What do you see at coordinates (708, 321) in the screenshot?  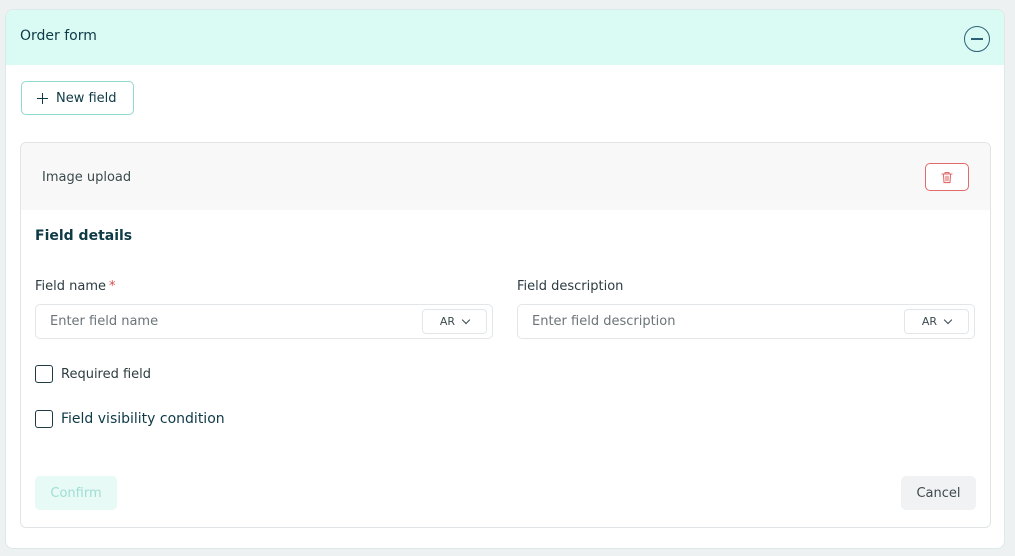 I see `field-description-input` at bounding box center [708, 321].